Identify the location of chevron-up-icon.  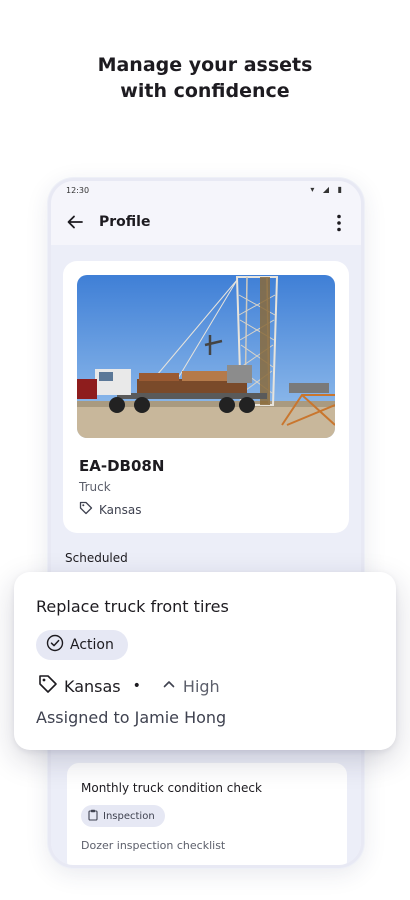
(169, 686).